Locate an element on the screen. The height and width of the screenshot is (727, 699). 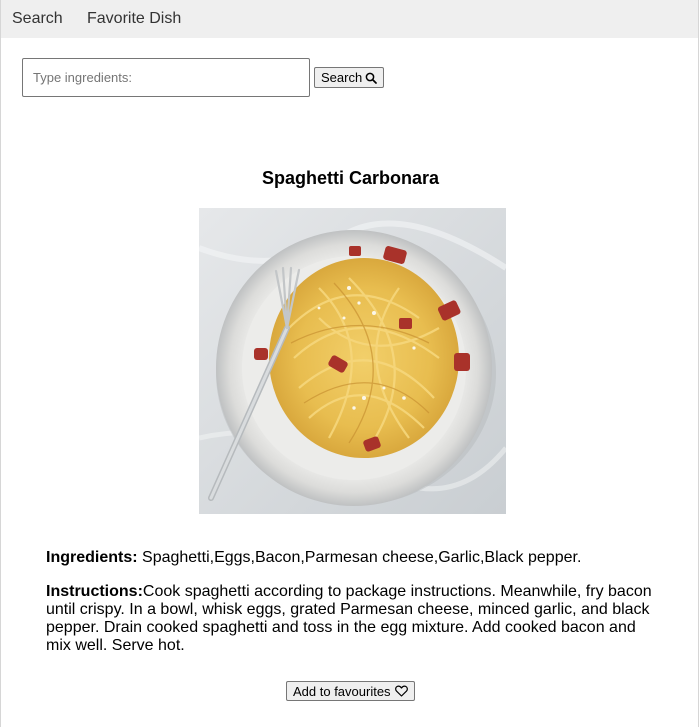
search-button-label: Search is located at coordinates (342, 77).